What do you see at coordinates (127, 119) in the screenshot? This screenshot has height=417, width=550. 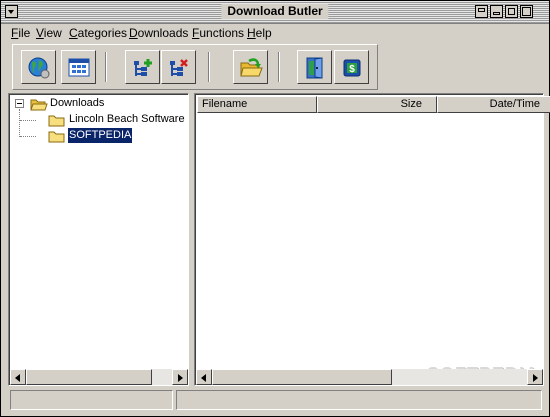 I see `tree-node-label: Lincoln Beach Software` at bounding box center [127, 119].